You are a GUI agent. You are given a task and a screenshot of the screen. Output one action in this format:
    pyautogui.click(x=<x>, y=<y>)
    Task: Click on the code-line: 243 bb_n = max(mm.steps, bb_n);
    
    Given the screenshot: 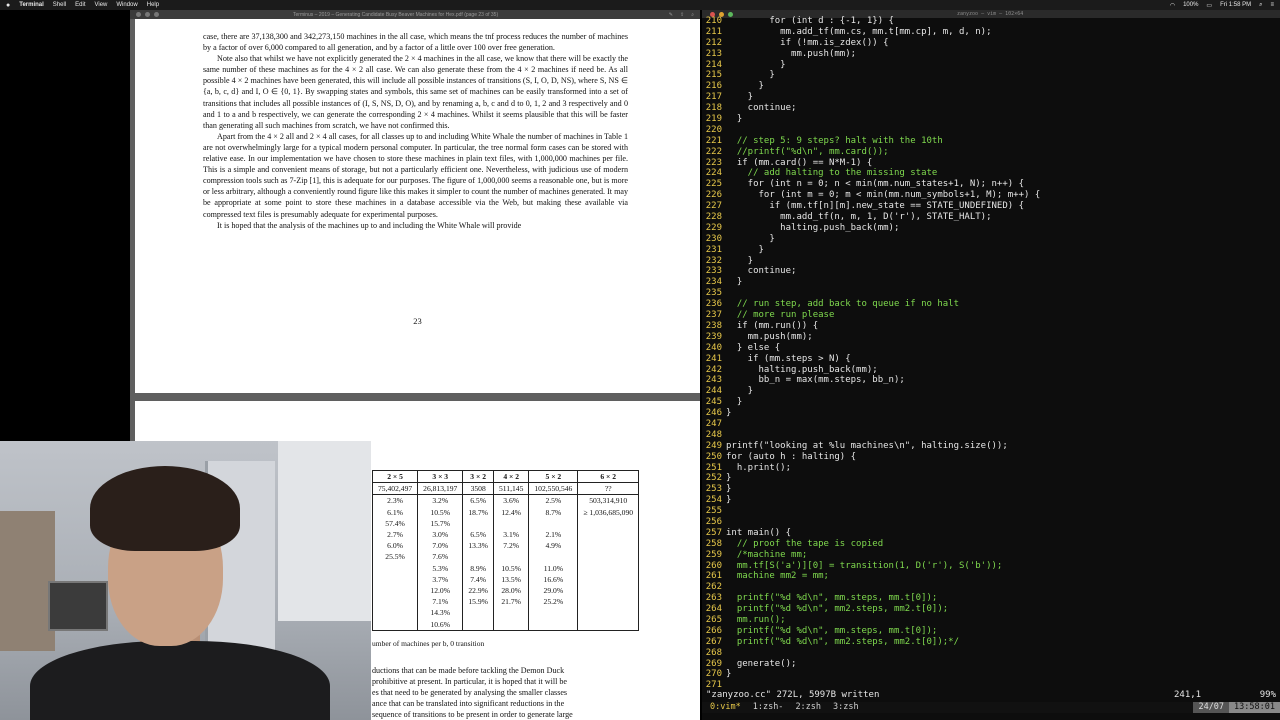 What is the action you would take?
    pyautogui.click(x=991, y=380)
    